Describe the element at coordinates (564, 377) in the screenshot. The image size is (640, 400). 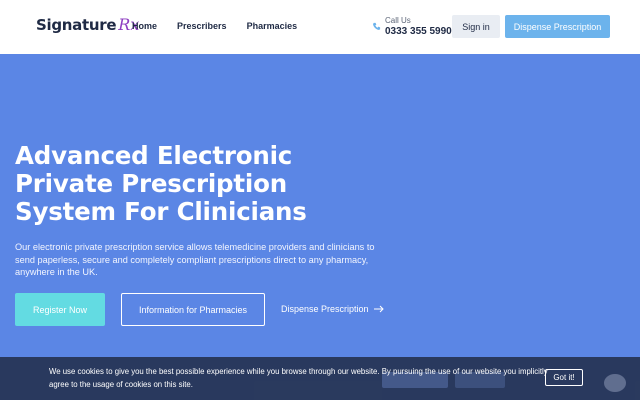
I see `cookie-accept-button: Got it!` at that location.